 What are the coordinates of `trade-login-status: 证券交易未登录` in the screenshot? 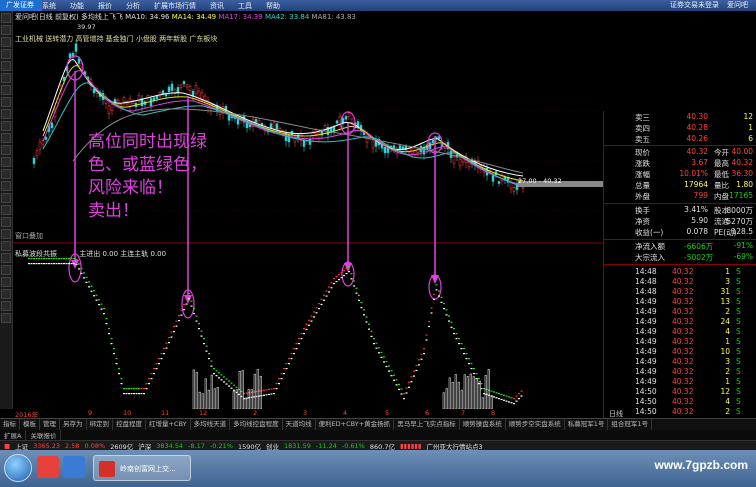 It's located at (694, 5).